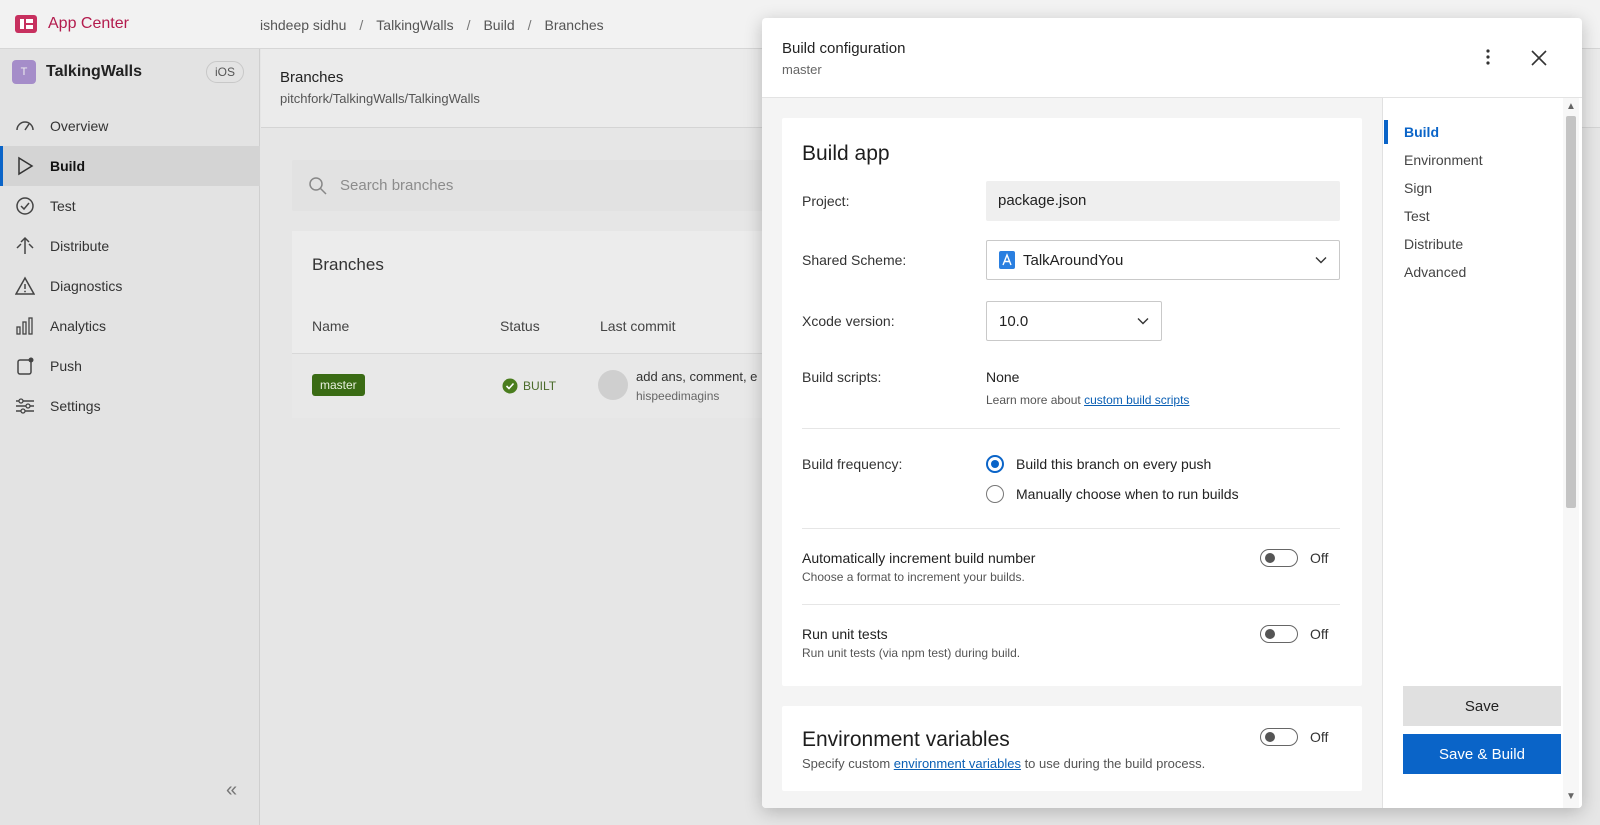 The width and height of the screenshot is (1600, 825). I want to click on frequency-option-every-push: Build this branch on every push, so click(1098, 464).